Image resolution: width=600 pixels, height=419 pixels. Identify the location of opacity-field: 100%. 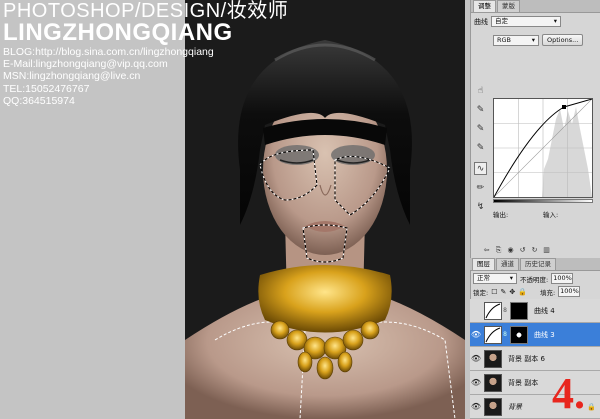
(562, 278).